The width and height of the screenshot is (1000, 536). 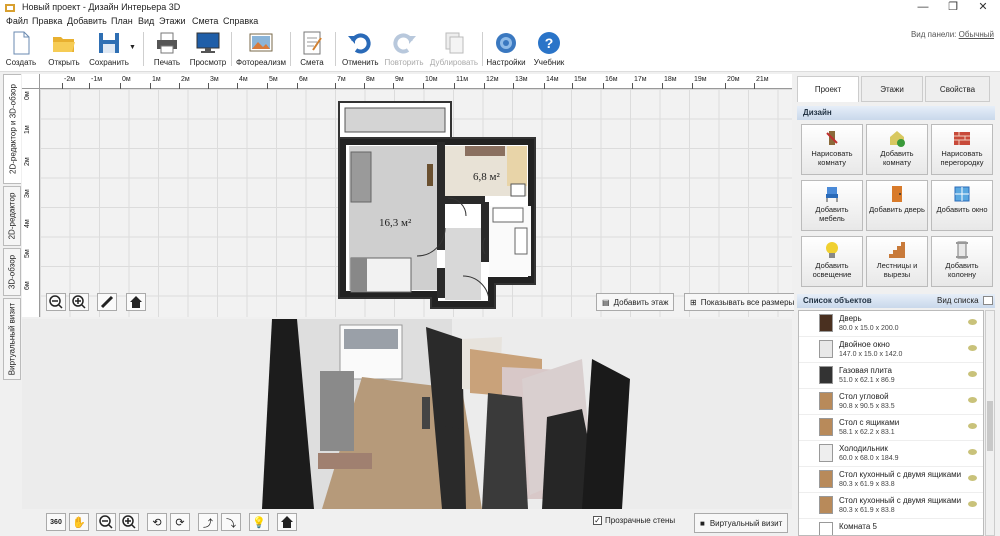 What do you see at coordinates (441, 204) in the screenshot?
I see `floor-plan: 16,3 м² 6,8 м²` at bounding box center [441, 204].